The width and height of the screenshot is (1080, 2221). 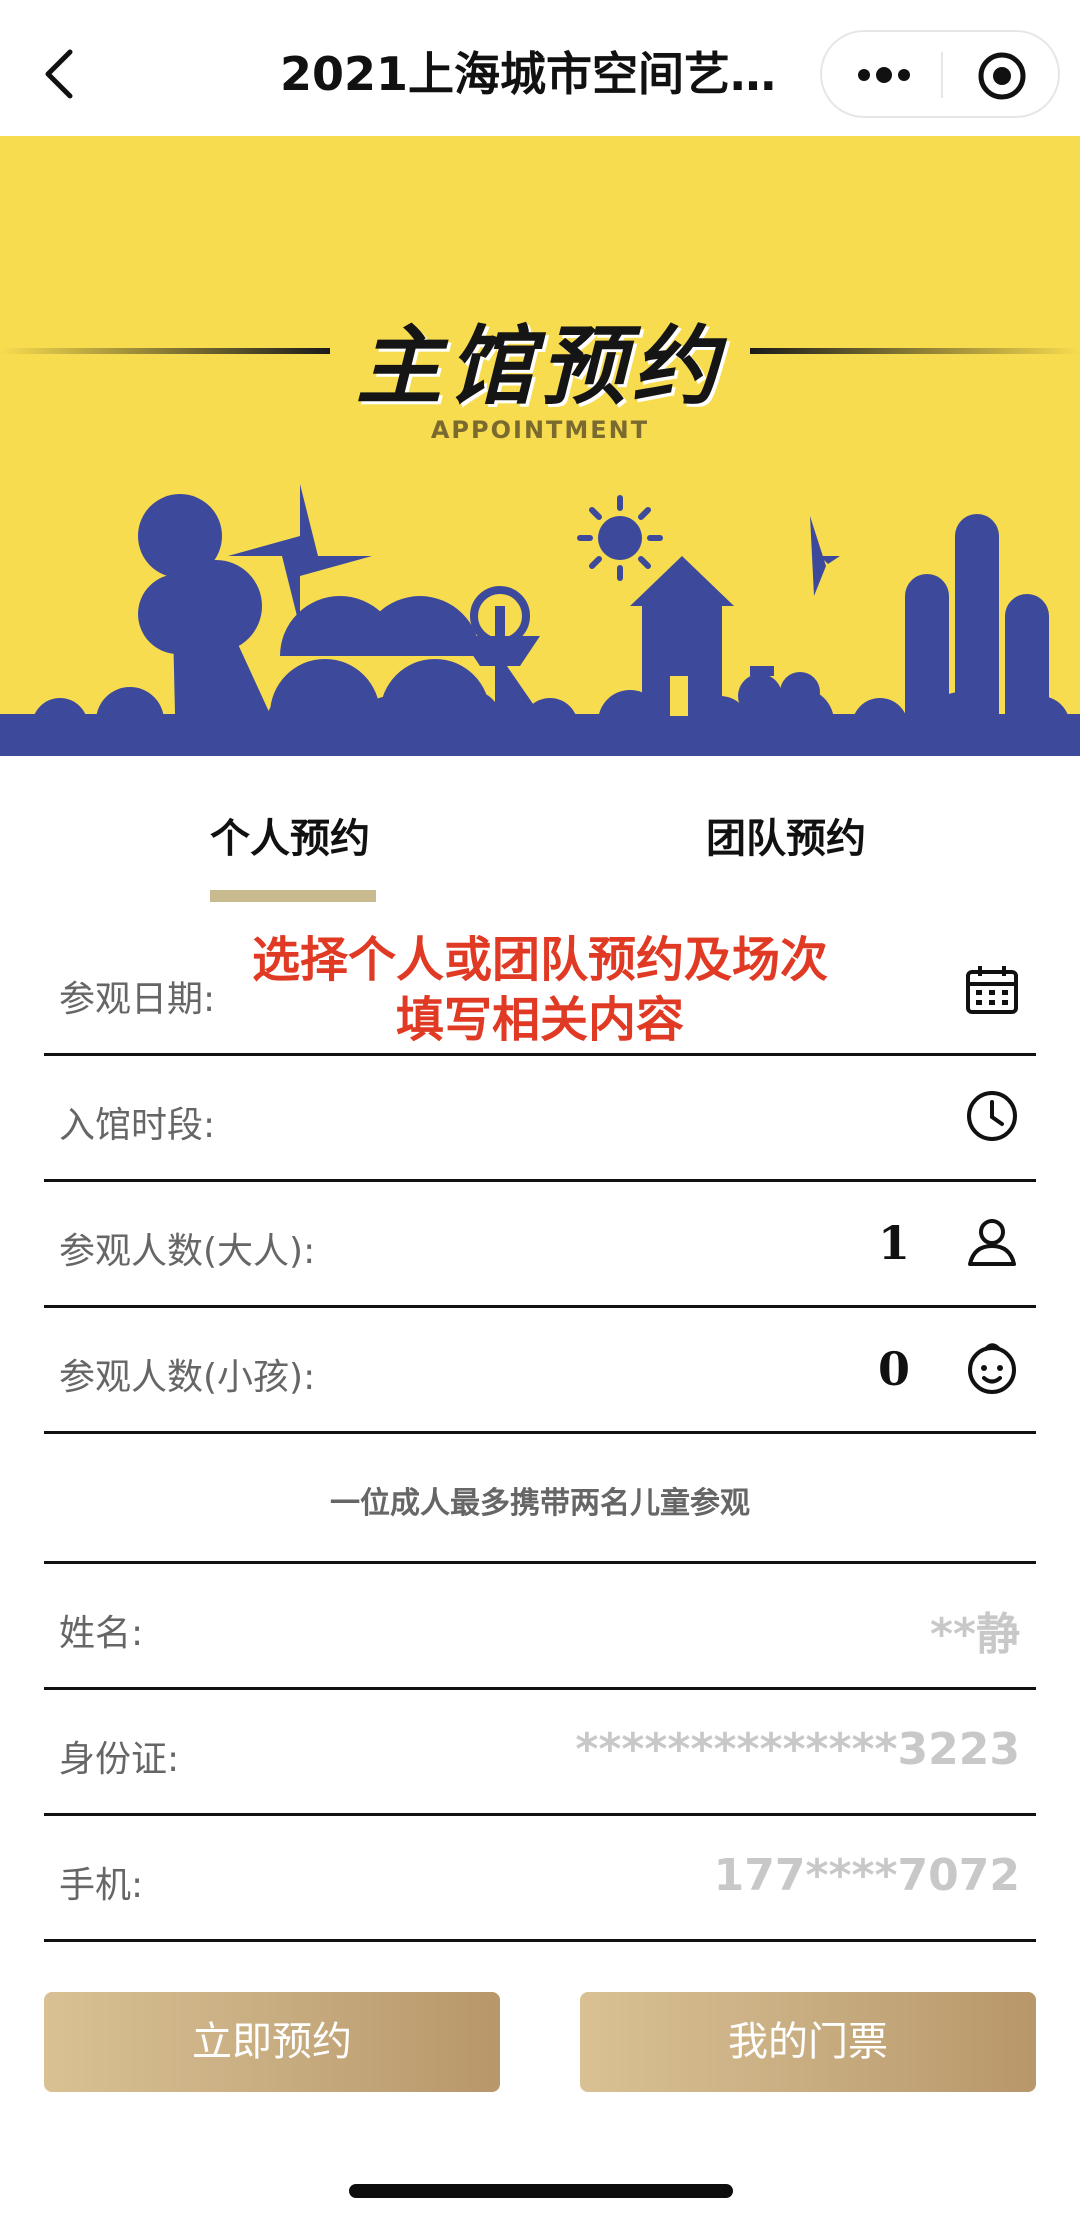 I want to click on adults-label: 参观人数(大人):, so click(x=187, y=1251).